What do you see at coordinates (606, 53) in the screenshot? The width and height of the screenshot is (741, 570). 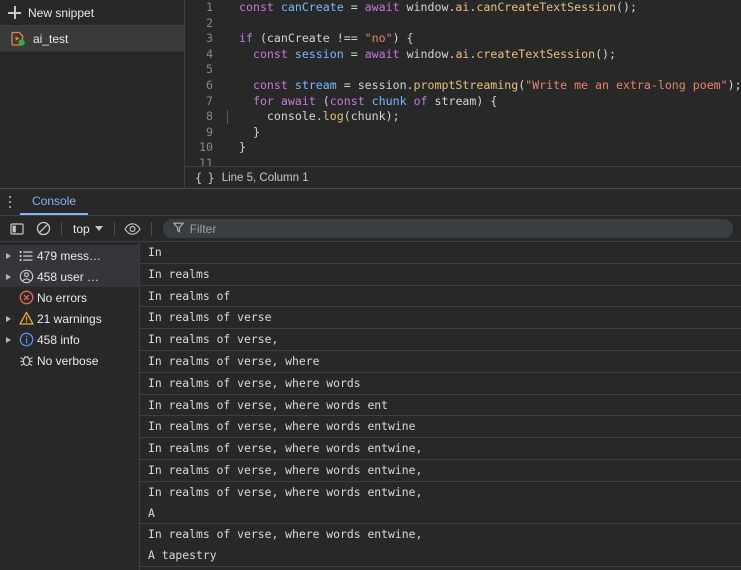 I see `token-pln: ();` at bounding box center [606, 53].